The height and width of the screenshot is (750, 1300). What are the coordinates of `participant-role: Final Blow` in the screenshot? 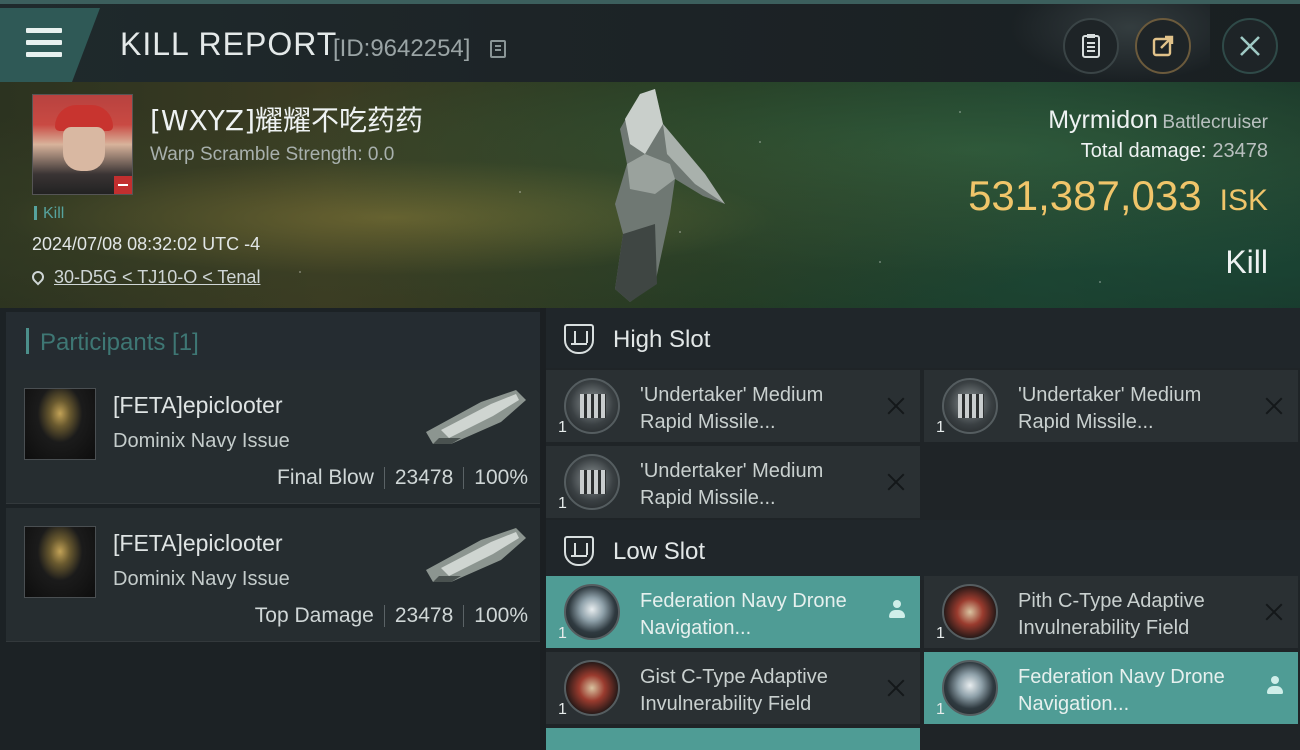 It's located at (325, 477).